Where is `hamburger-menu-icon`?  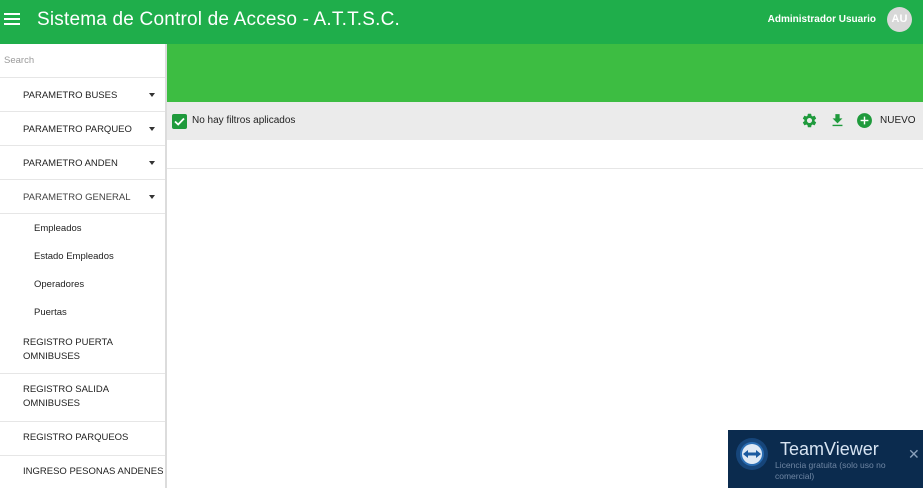
hamburger-menu-icon is located at coordinates (12, 20).